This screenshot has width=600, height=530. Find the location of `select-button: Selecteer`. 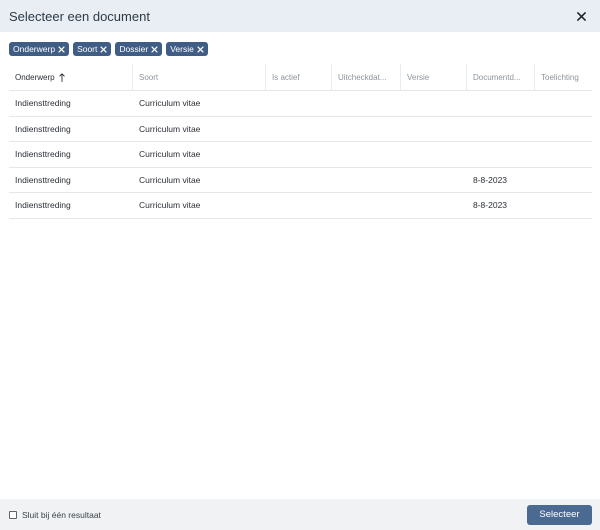

select-button: Selecteer is located at coordinates (559, 514).